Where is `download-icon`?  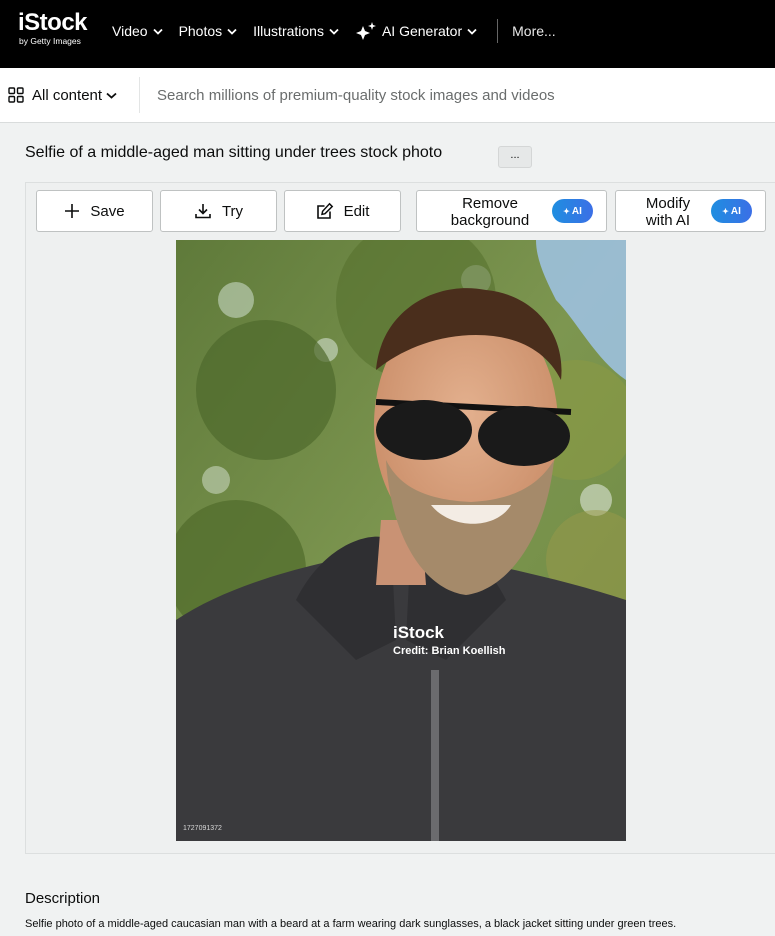 download-icon is located at coordinates (203, 211).